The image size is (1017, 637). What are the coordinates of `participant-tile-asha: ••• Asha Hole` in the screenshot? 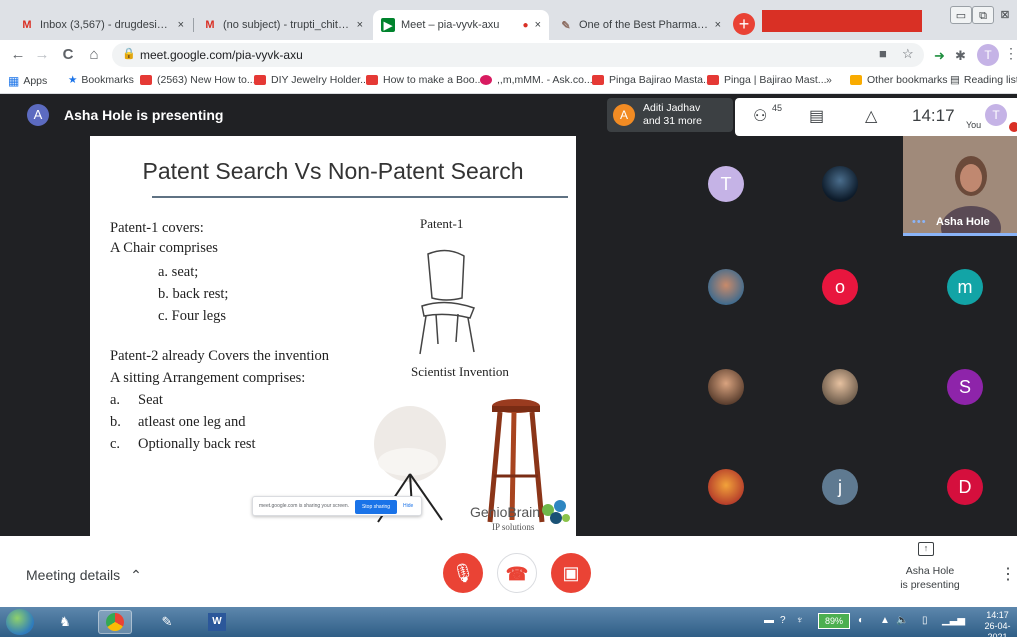 It's located at (960, 186).